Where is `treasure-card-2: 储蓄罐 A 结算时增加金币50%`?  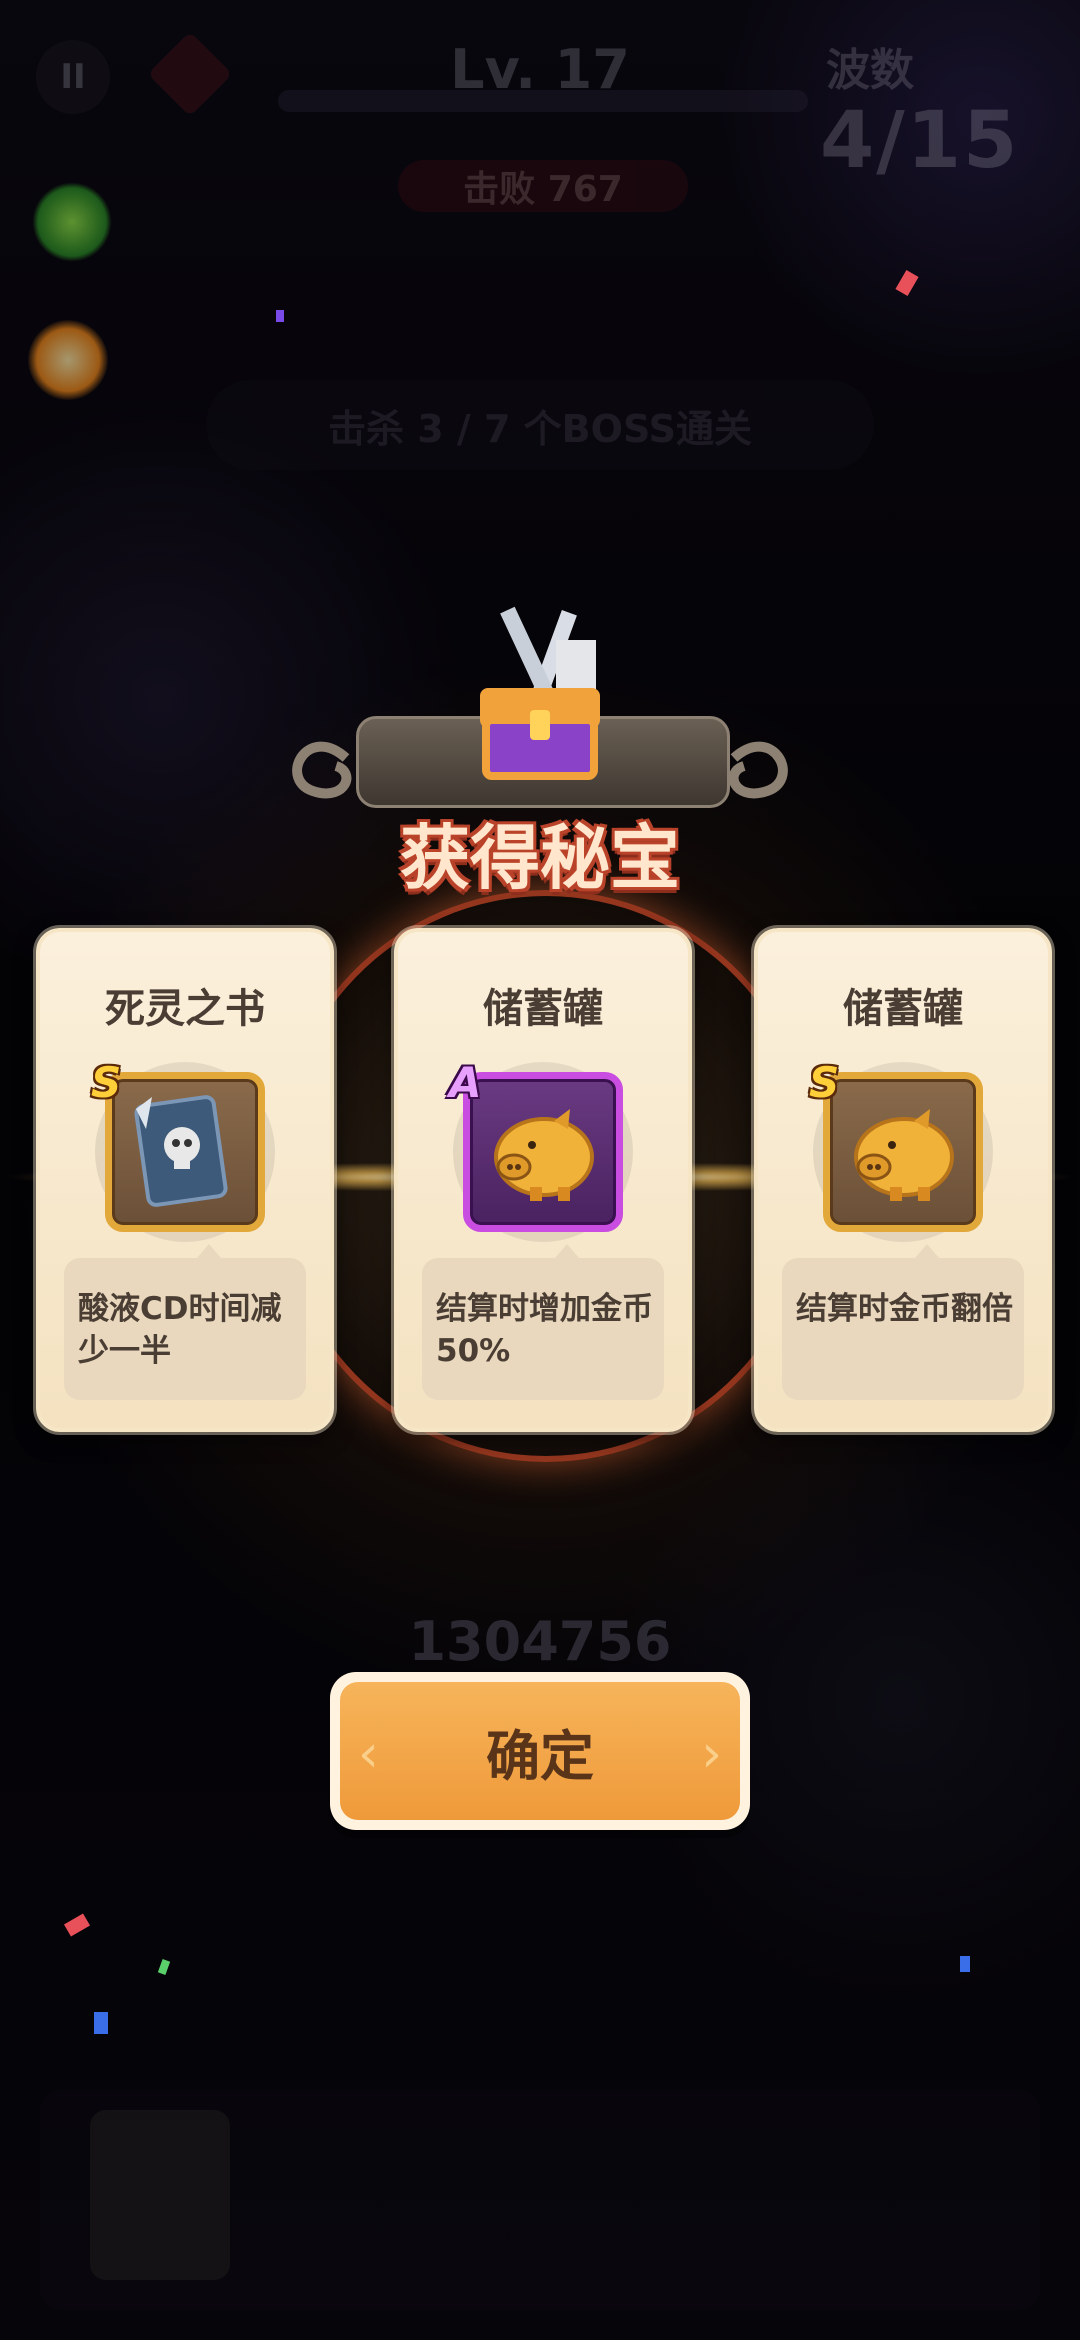
treasure-card-2: 储蓄罐 A 结算时增加金币50% is located at coordinates (543, 1180).